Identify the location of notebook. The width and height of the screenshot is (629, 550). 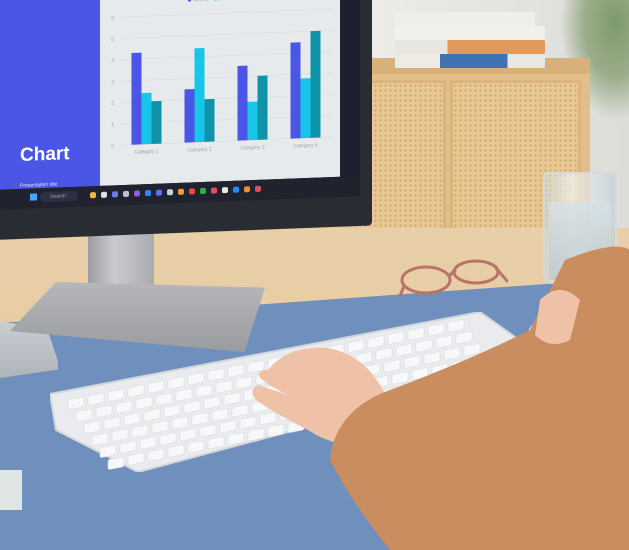
(11, 490).